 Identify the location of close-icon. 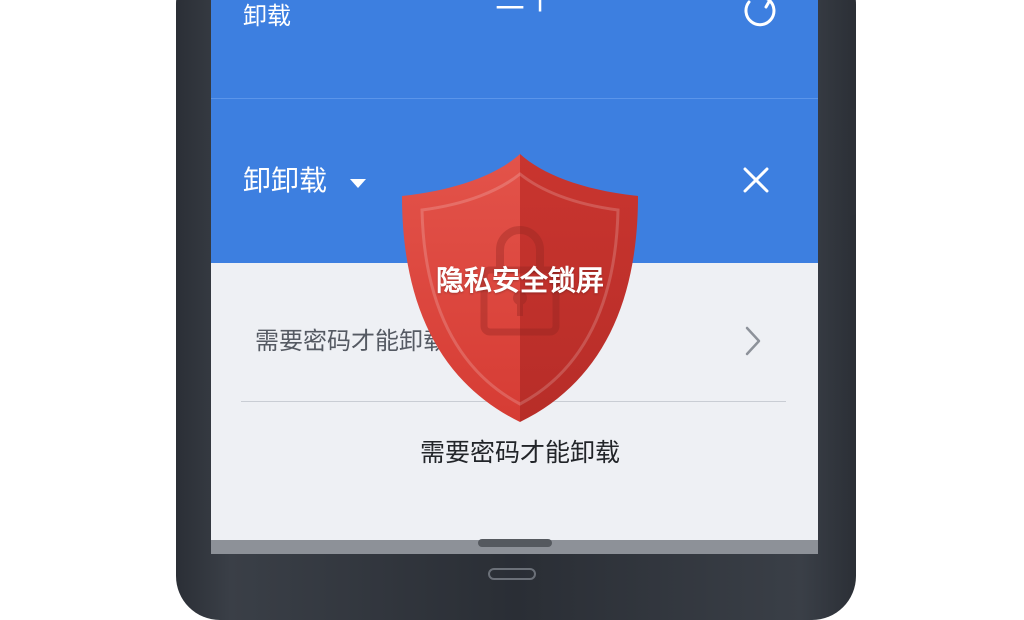
(756, 180).